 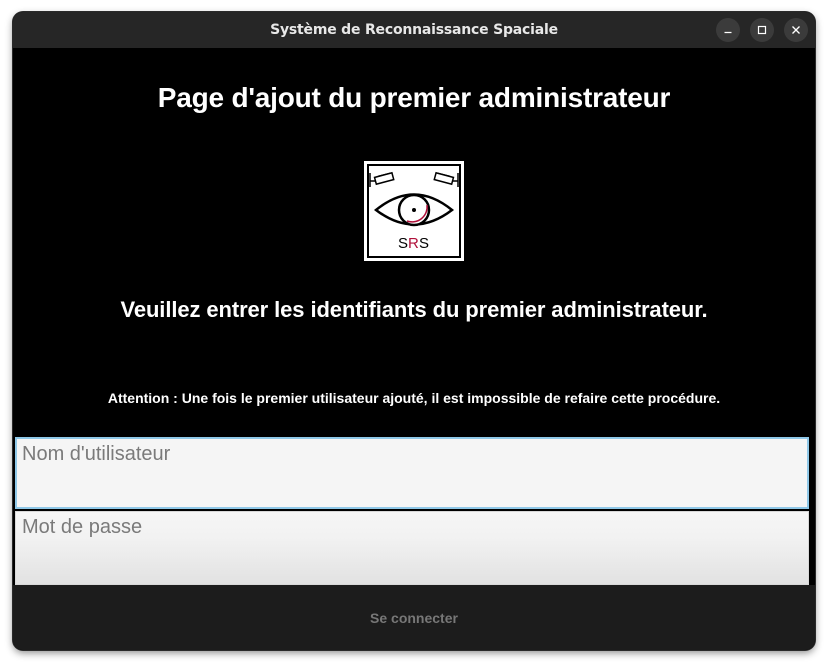 I want to click on surveillance-eye-logo-icon: S R S, so click(x=414, y=211).